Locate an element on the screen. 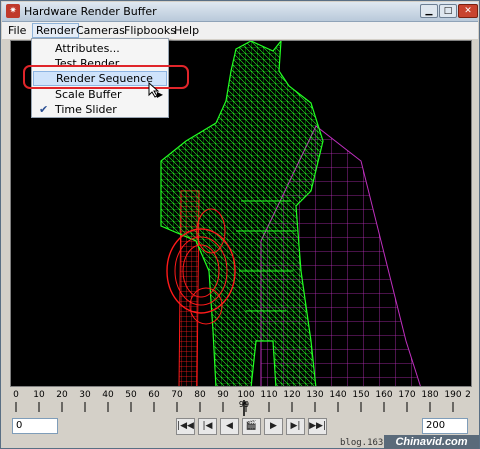 Image resolution: width=480 pixels, height=449 pixels. menu-help: Help is located at coordinates (186, 30).